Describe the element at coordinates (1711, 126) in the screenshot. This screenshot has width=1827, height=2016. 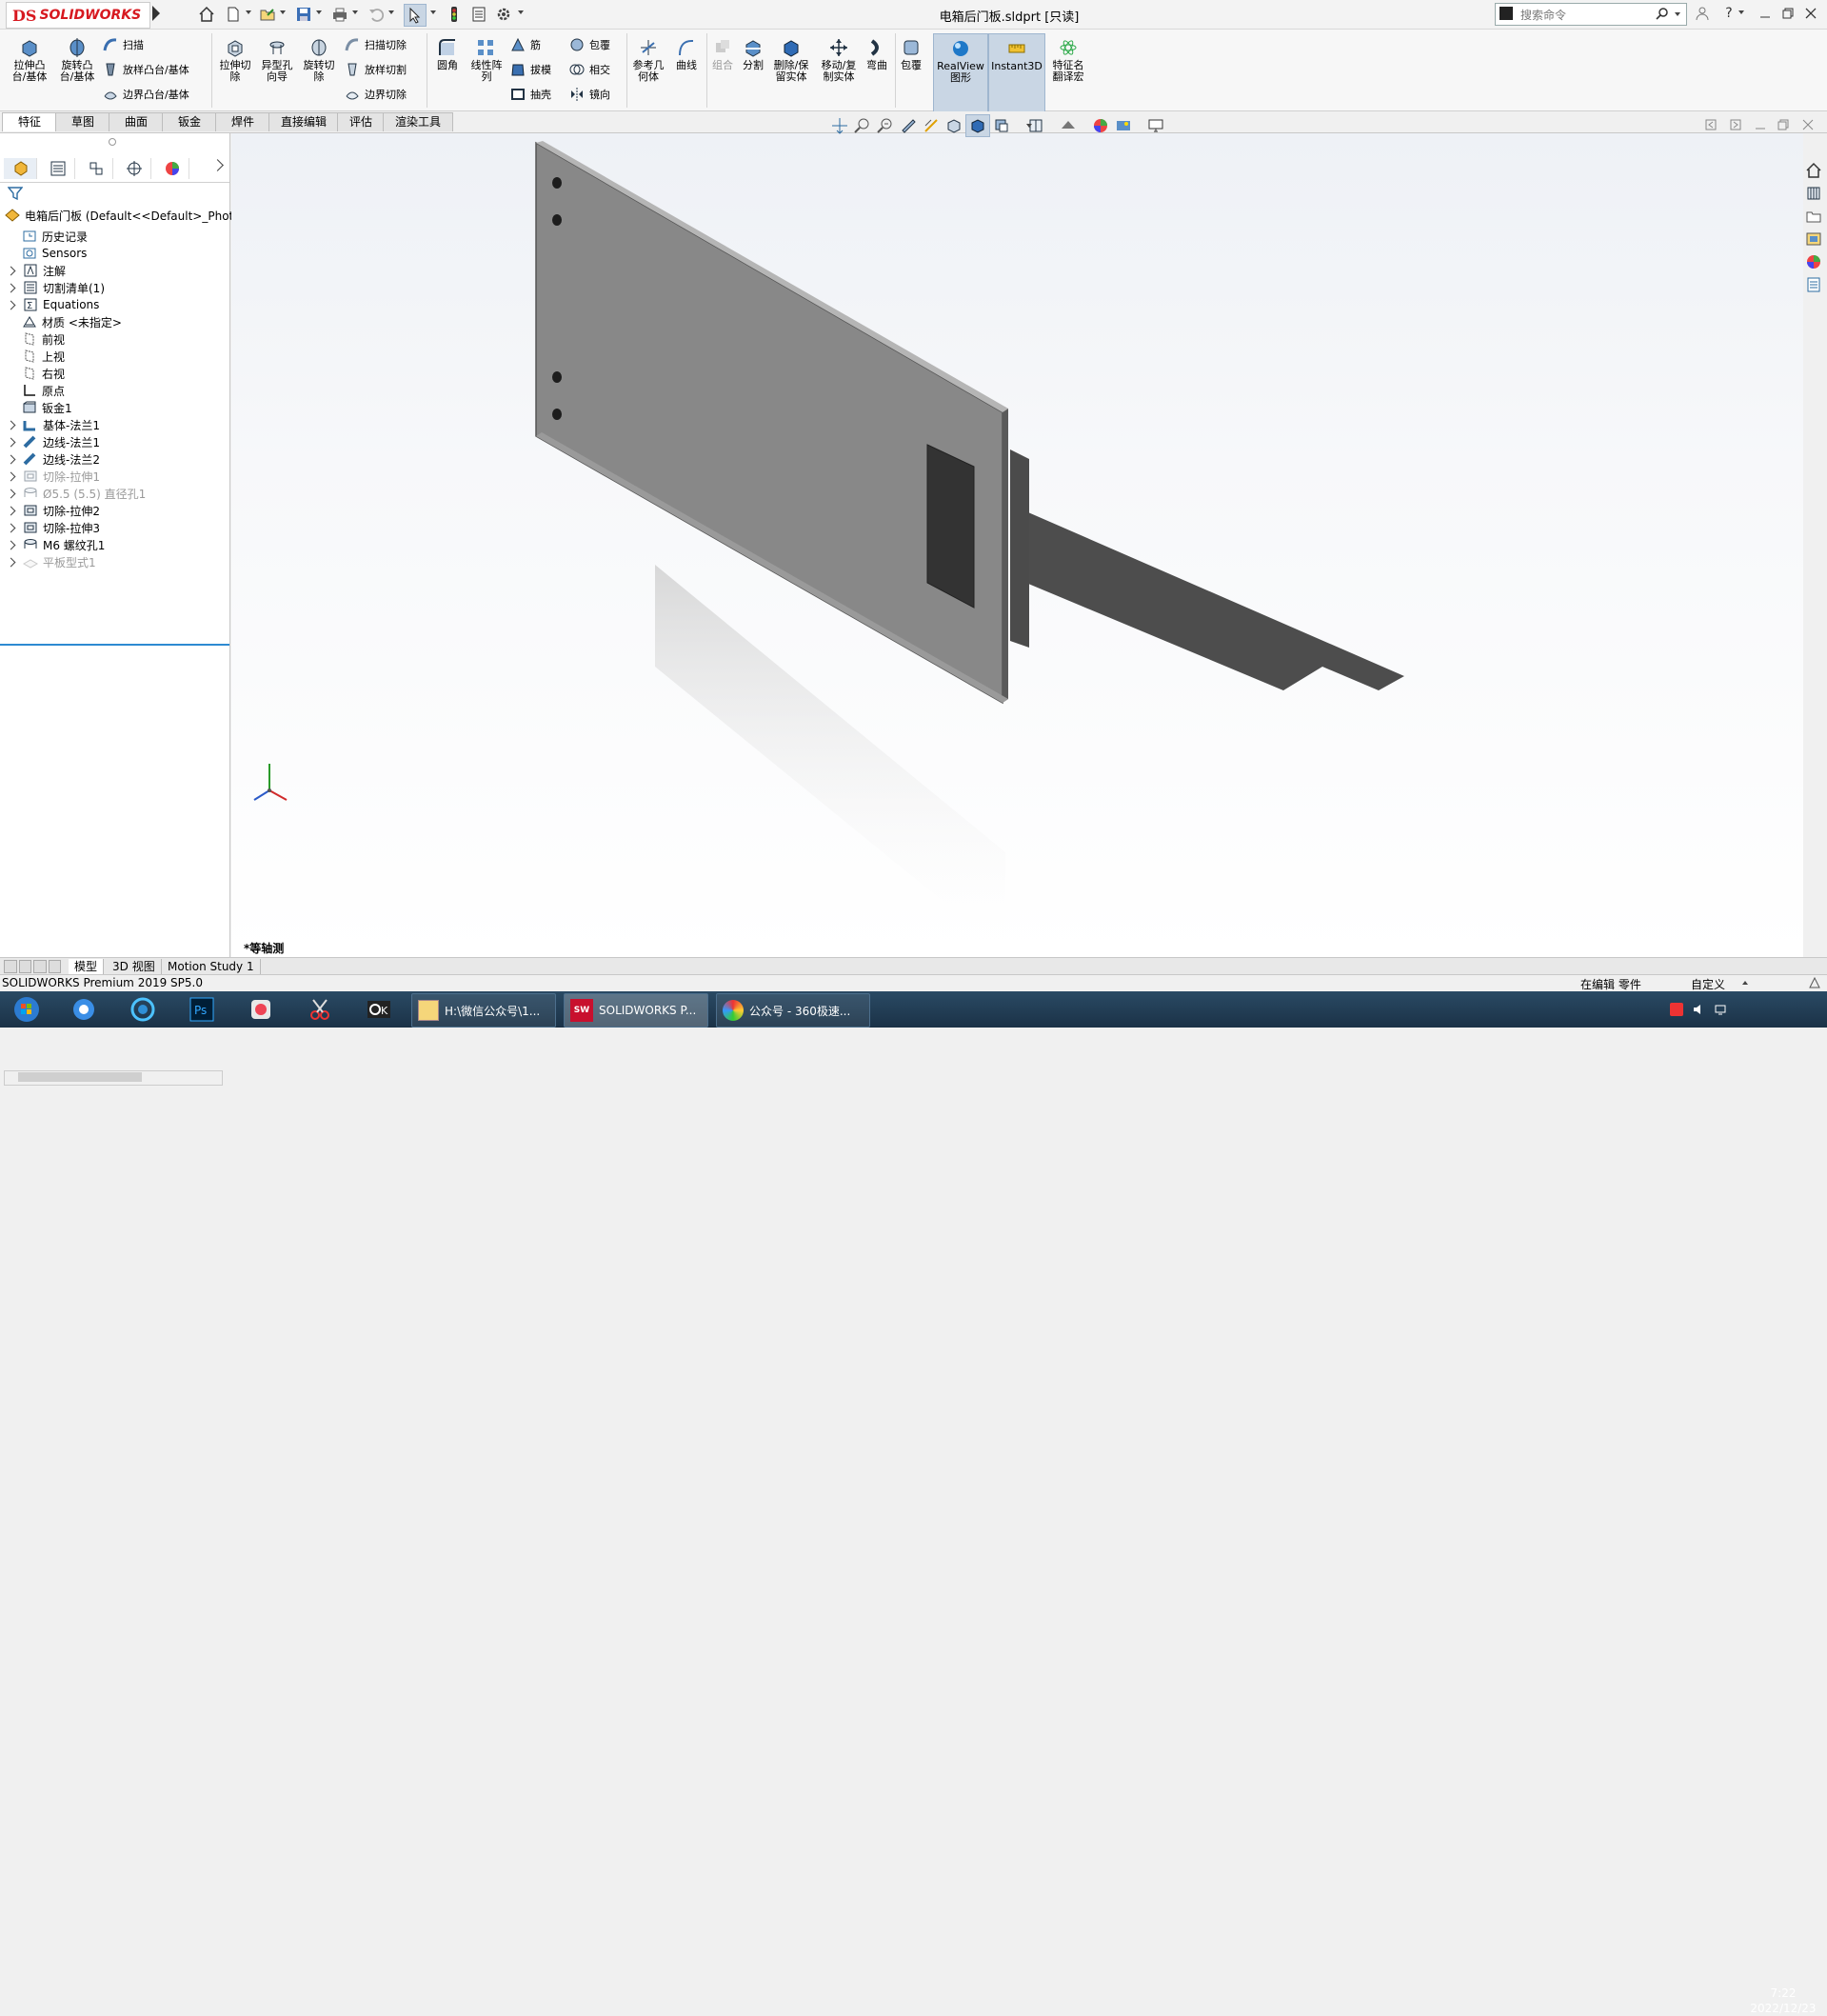
I see `viewport-shrink-icon` at that location.